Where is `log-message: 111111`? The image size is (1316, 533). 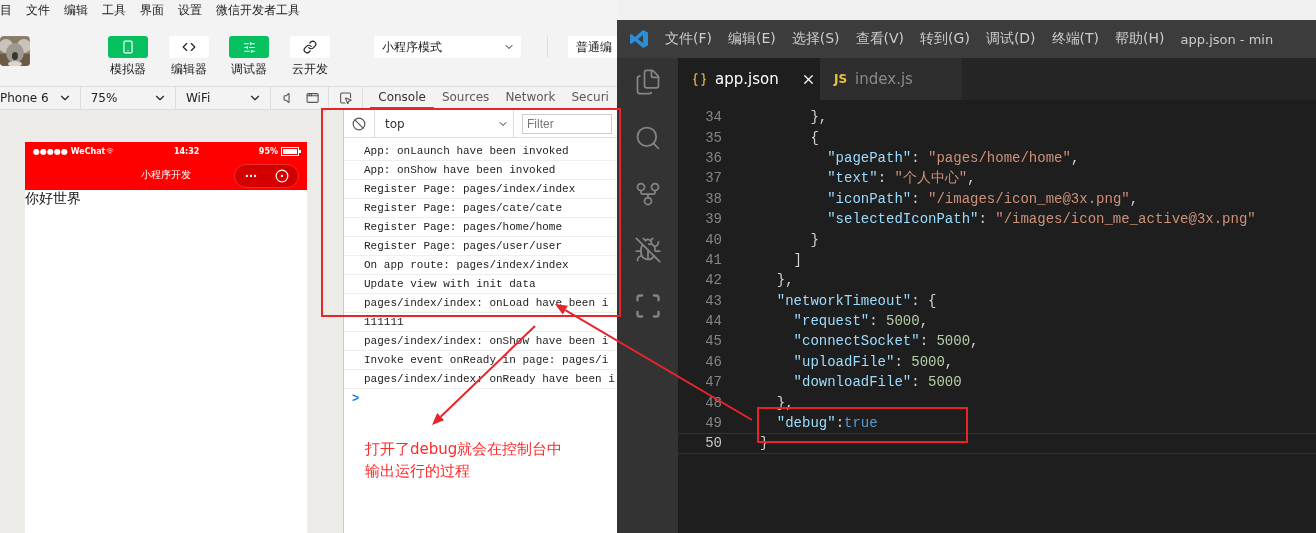
log-message: 111111 is located at coordinates (384, 322).